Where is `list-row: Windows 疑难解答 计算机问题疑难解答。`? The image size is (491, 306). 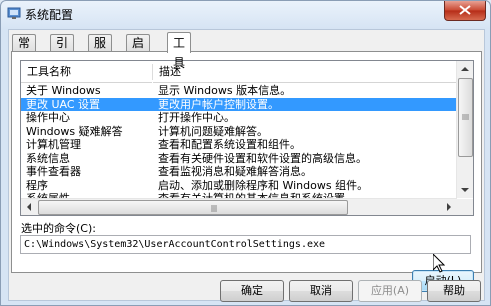
list-row: Windows 疑难解答 计算机问题疑难解答。 is located at coordinates (239, 132).